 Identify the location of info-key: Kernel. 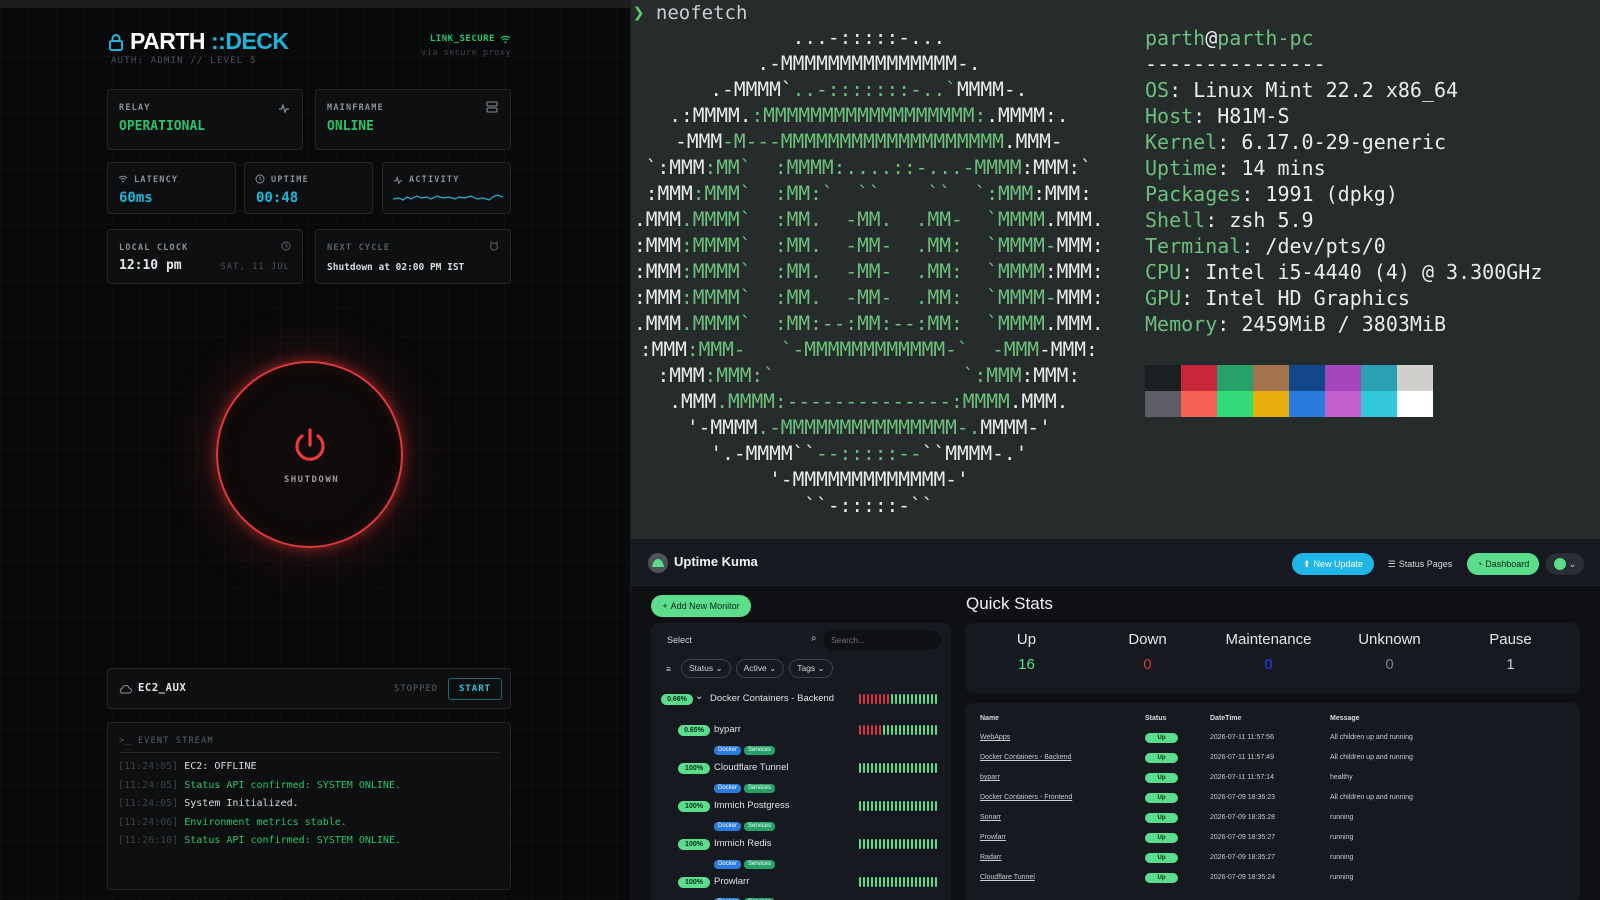
(1181, 142).